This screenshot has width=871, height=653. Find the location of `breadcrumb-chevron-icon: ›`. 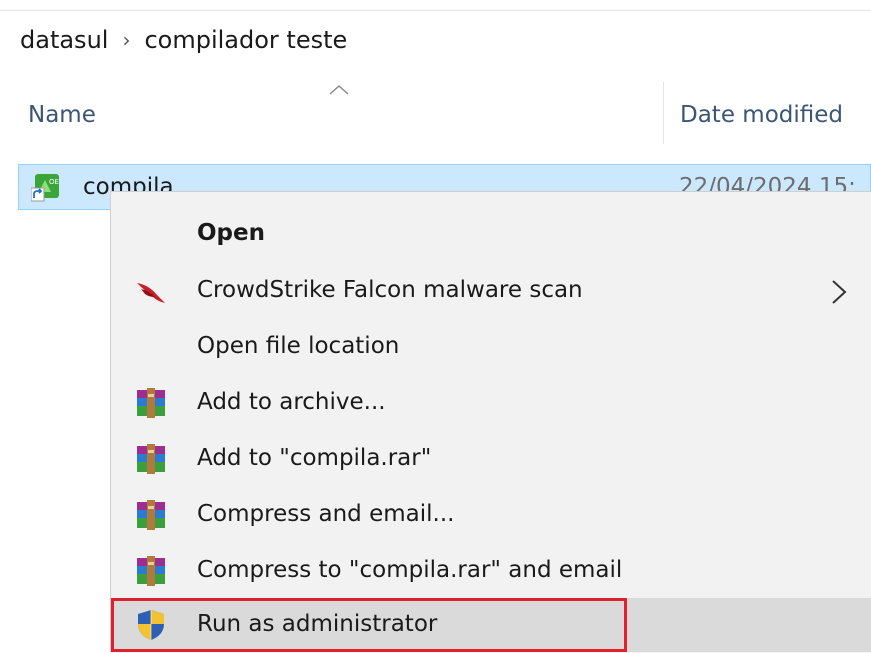

breadcrumb-chevron-icon: › is located at coordinates (126, 40).